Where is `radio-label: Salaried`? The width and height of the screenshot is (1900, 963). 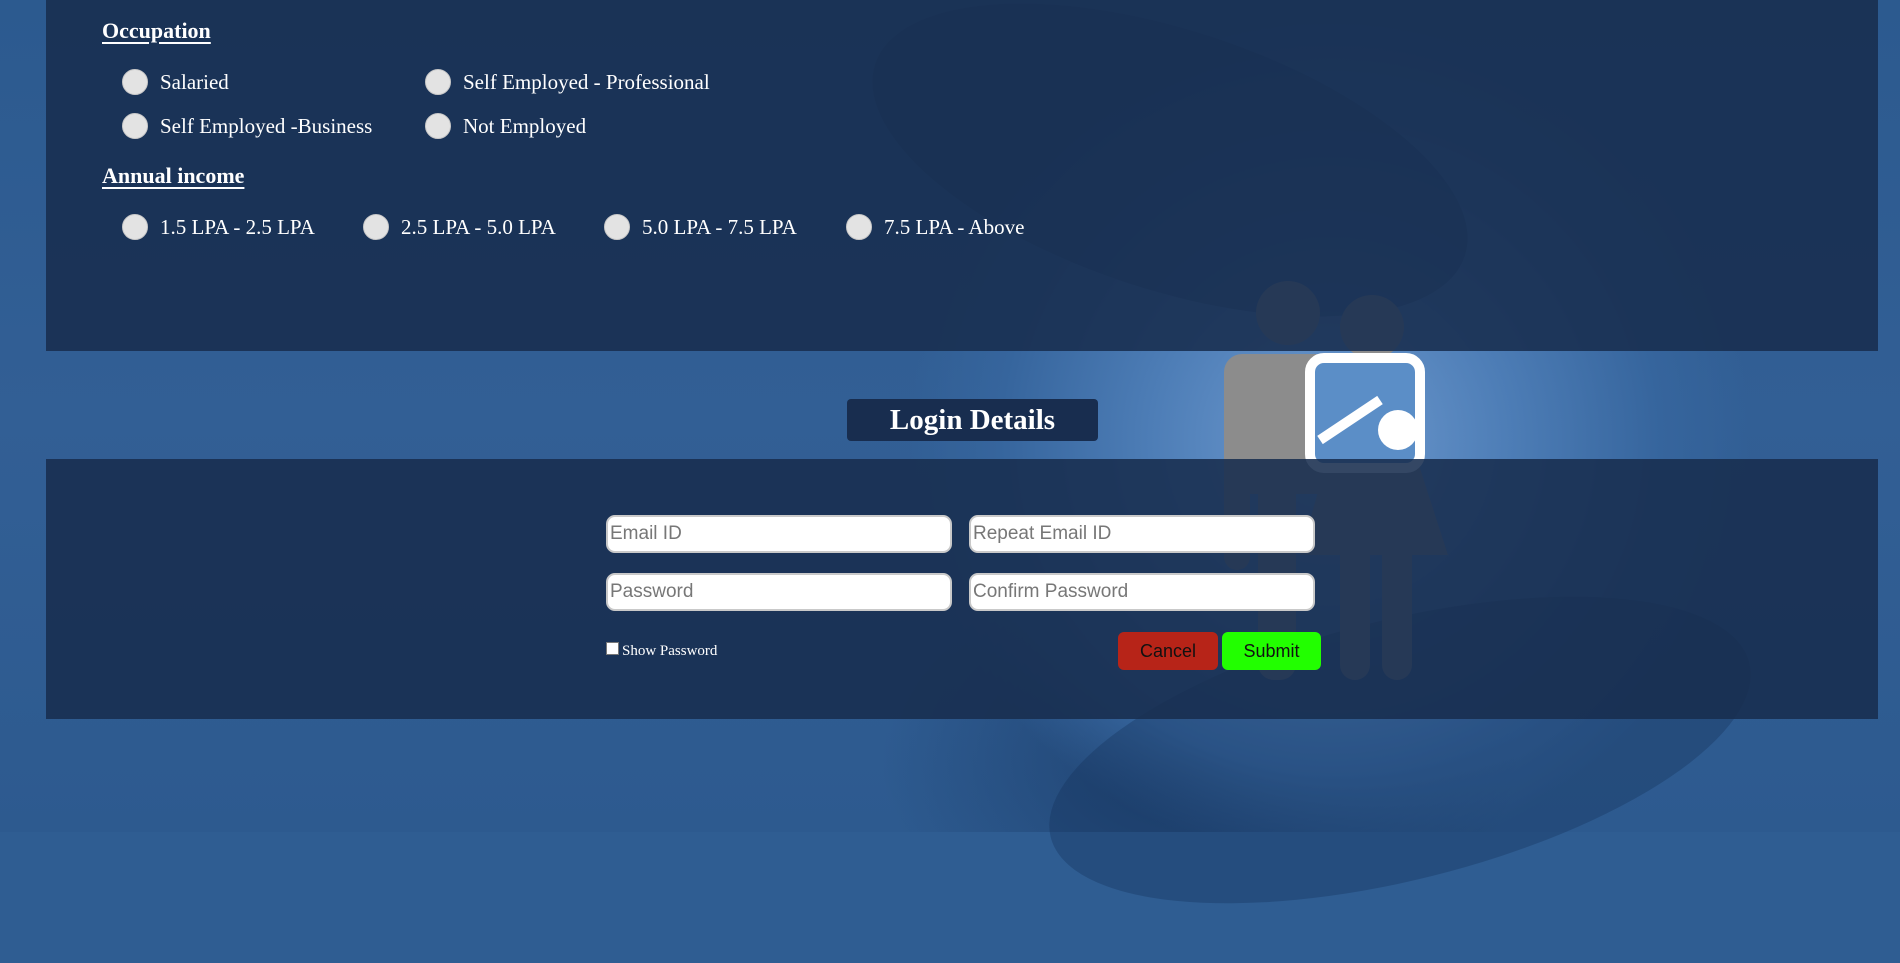 radio-label: Salaried is located at coordinates (194, 81).